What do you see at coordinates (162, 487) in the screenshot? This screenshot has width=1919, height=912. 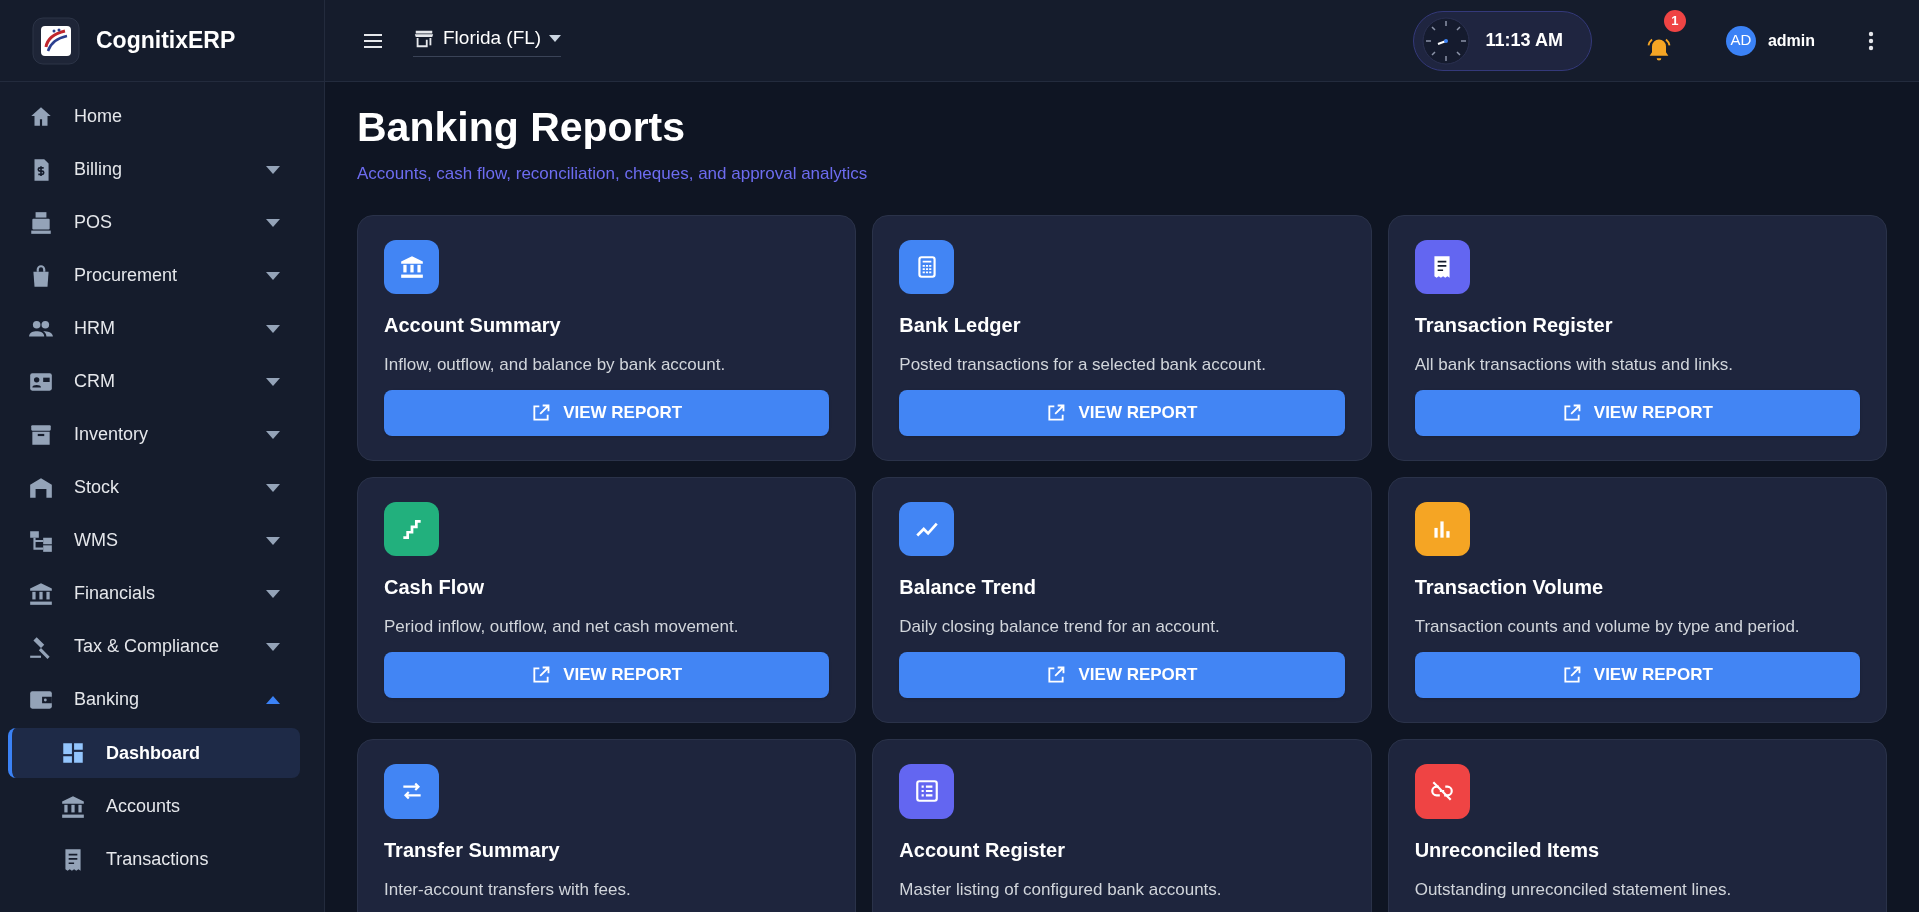 I see `sidebar-item: Stock` at bounding box center [162, 487].